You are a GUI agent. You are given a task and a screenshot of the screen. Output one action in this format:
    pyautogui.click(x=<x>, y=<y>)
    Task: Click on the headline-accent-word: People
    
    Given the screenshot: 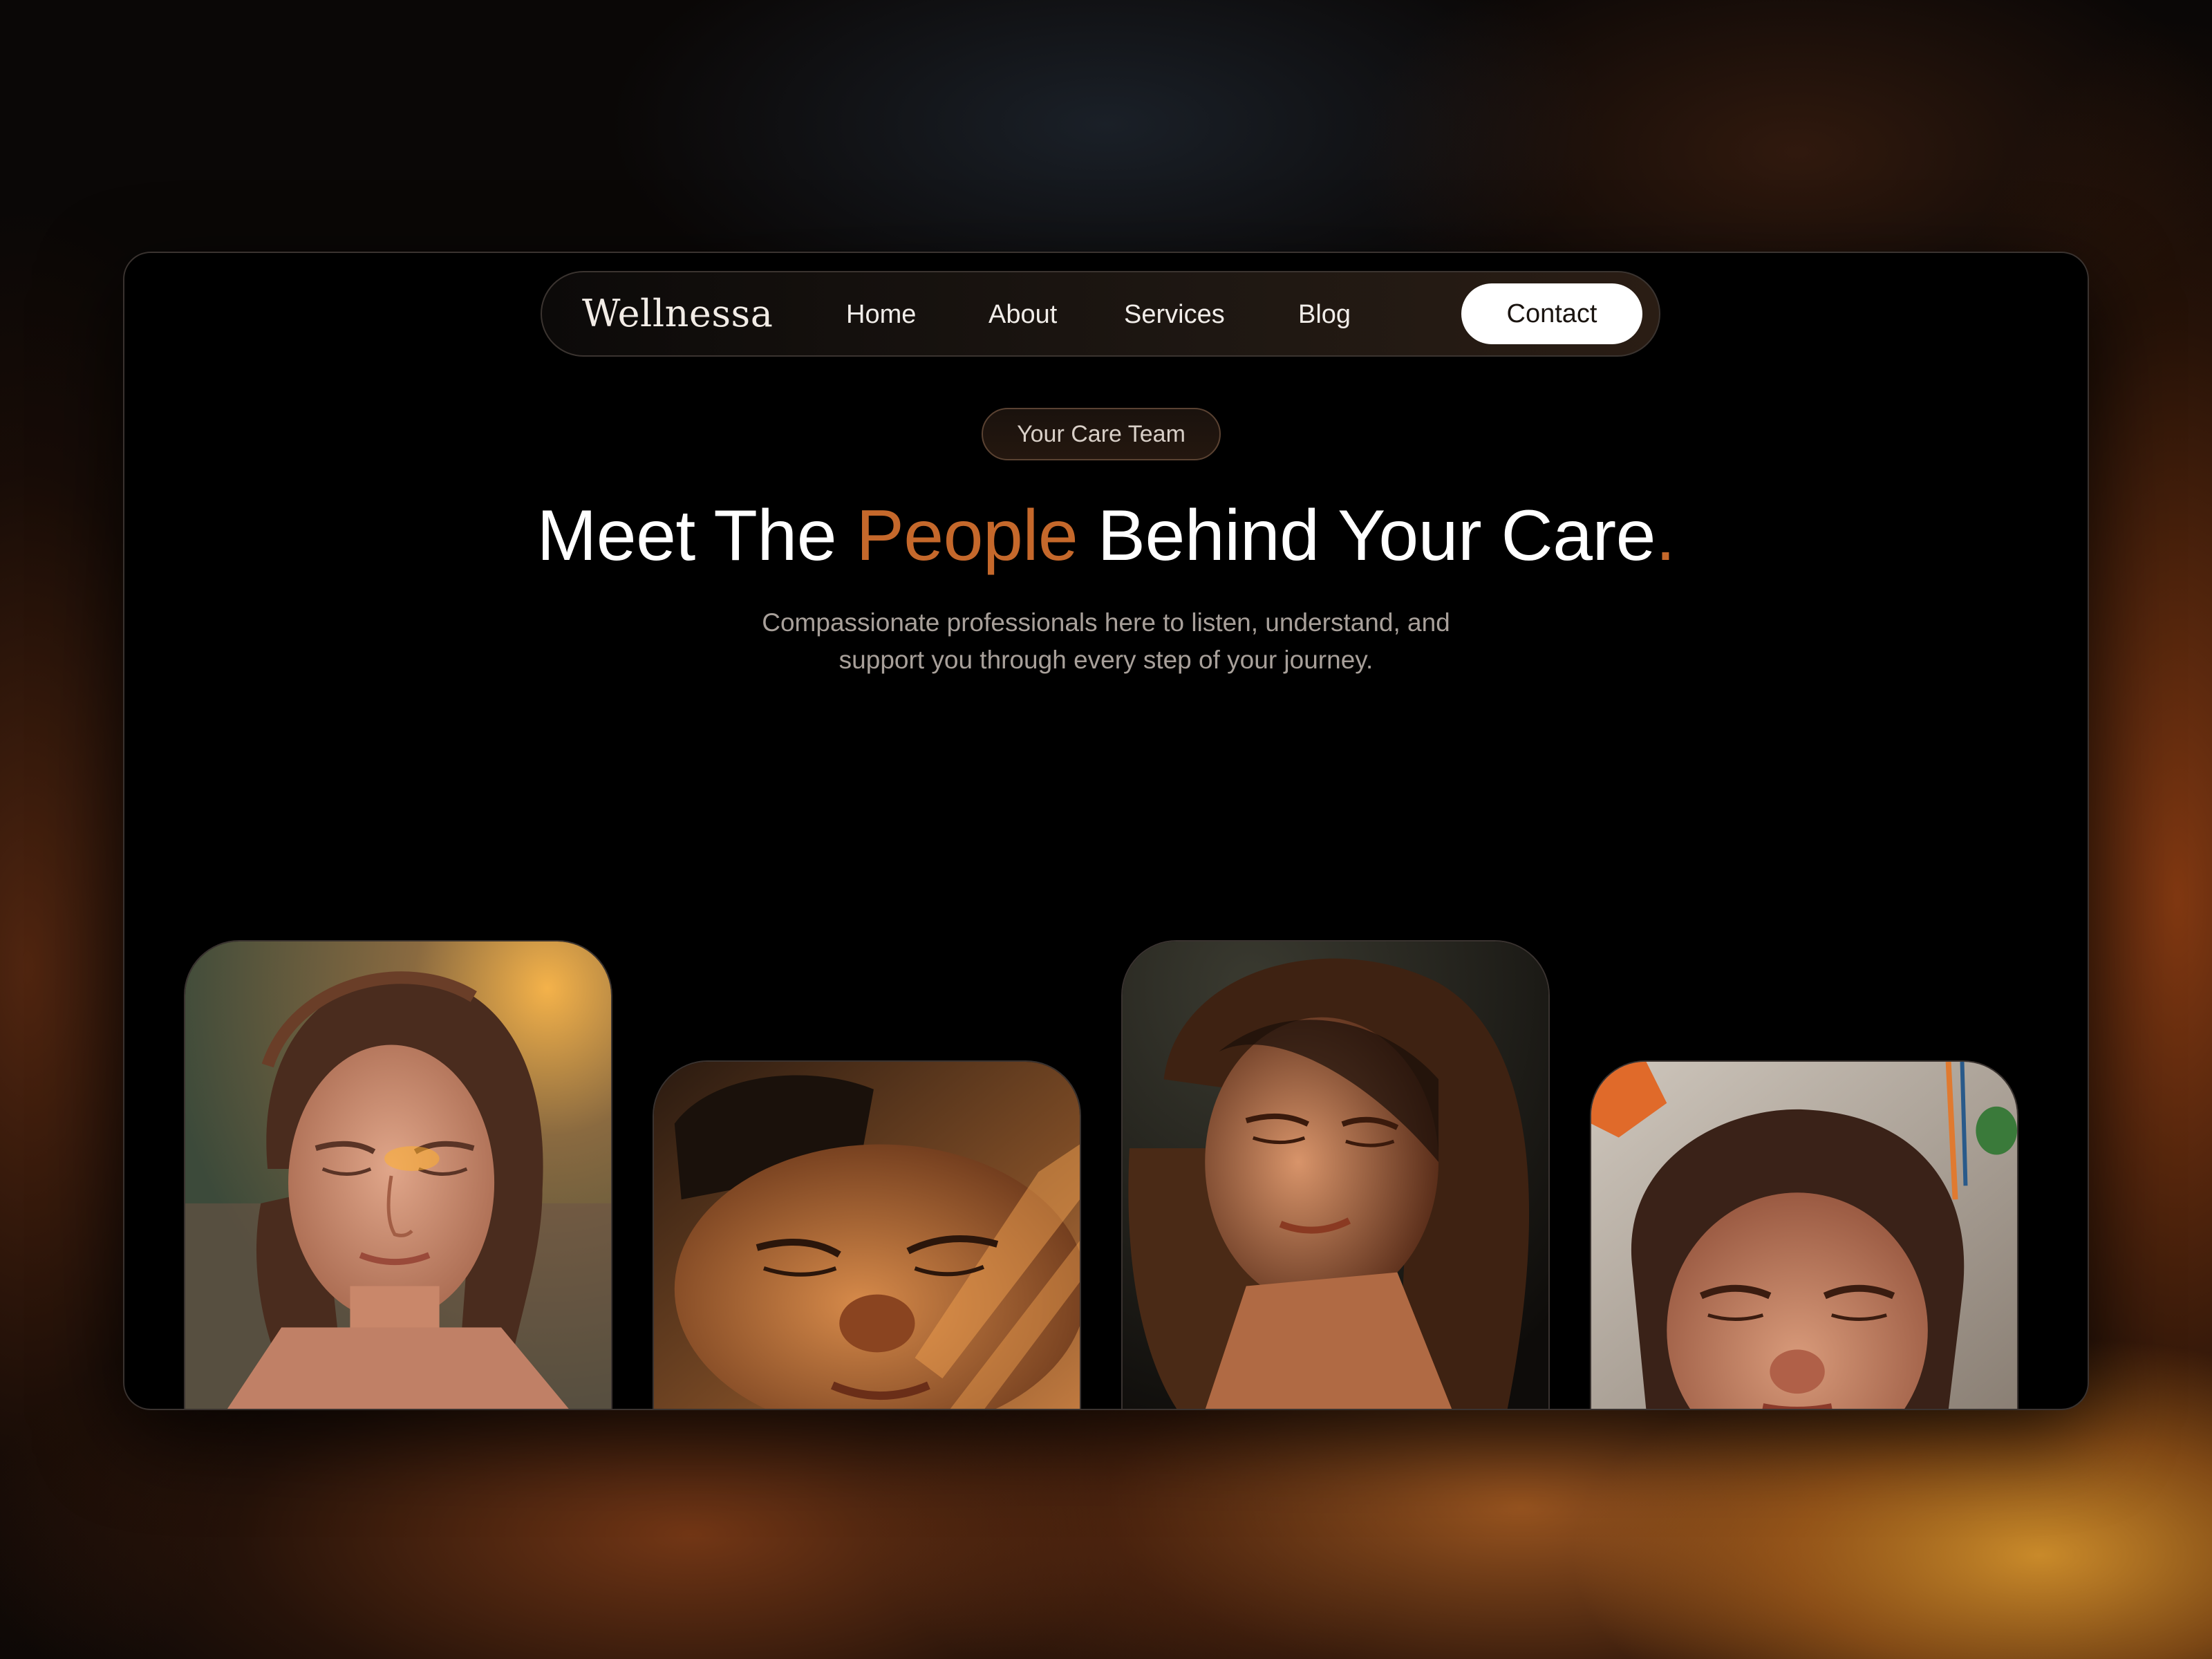 What is the action you would take?
    pyautogui.click(x=967, y=536)
    